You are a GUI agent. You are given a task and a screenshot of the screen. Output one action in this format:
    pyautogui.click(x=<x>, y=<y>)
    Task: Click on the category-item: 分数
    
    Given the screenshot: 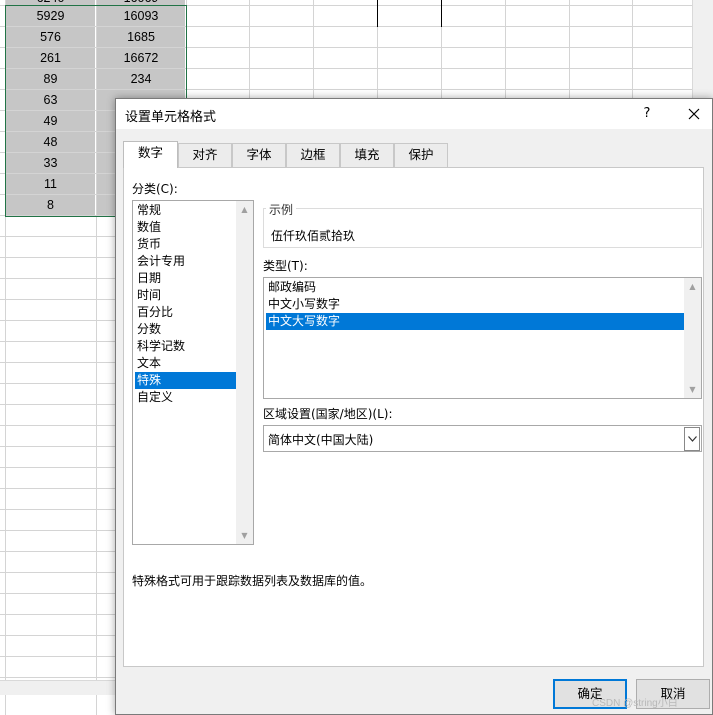 What is the action you would take?
    pyautogui.click(x=185, y=329)
    